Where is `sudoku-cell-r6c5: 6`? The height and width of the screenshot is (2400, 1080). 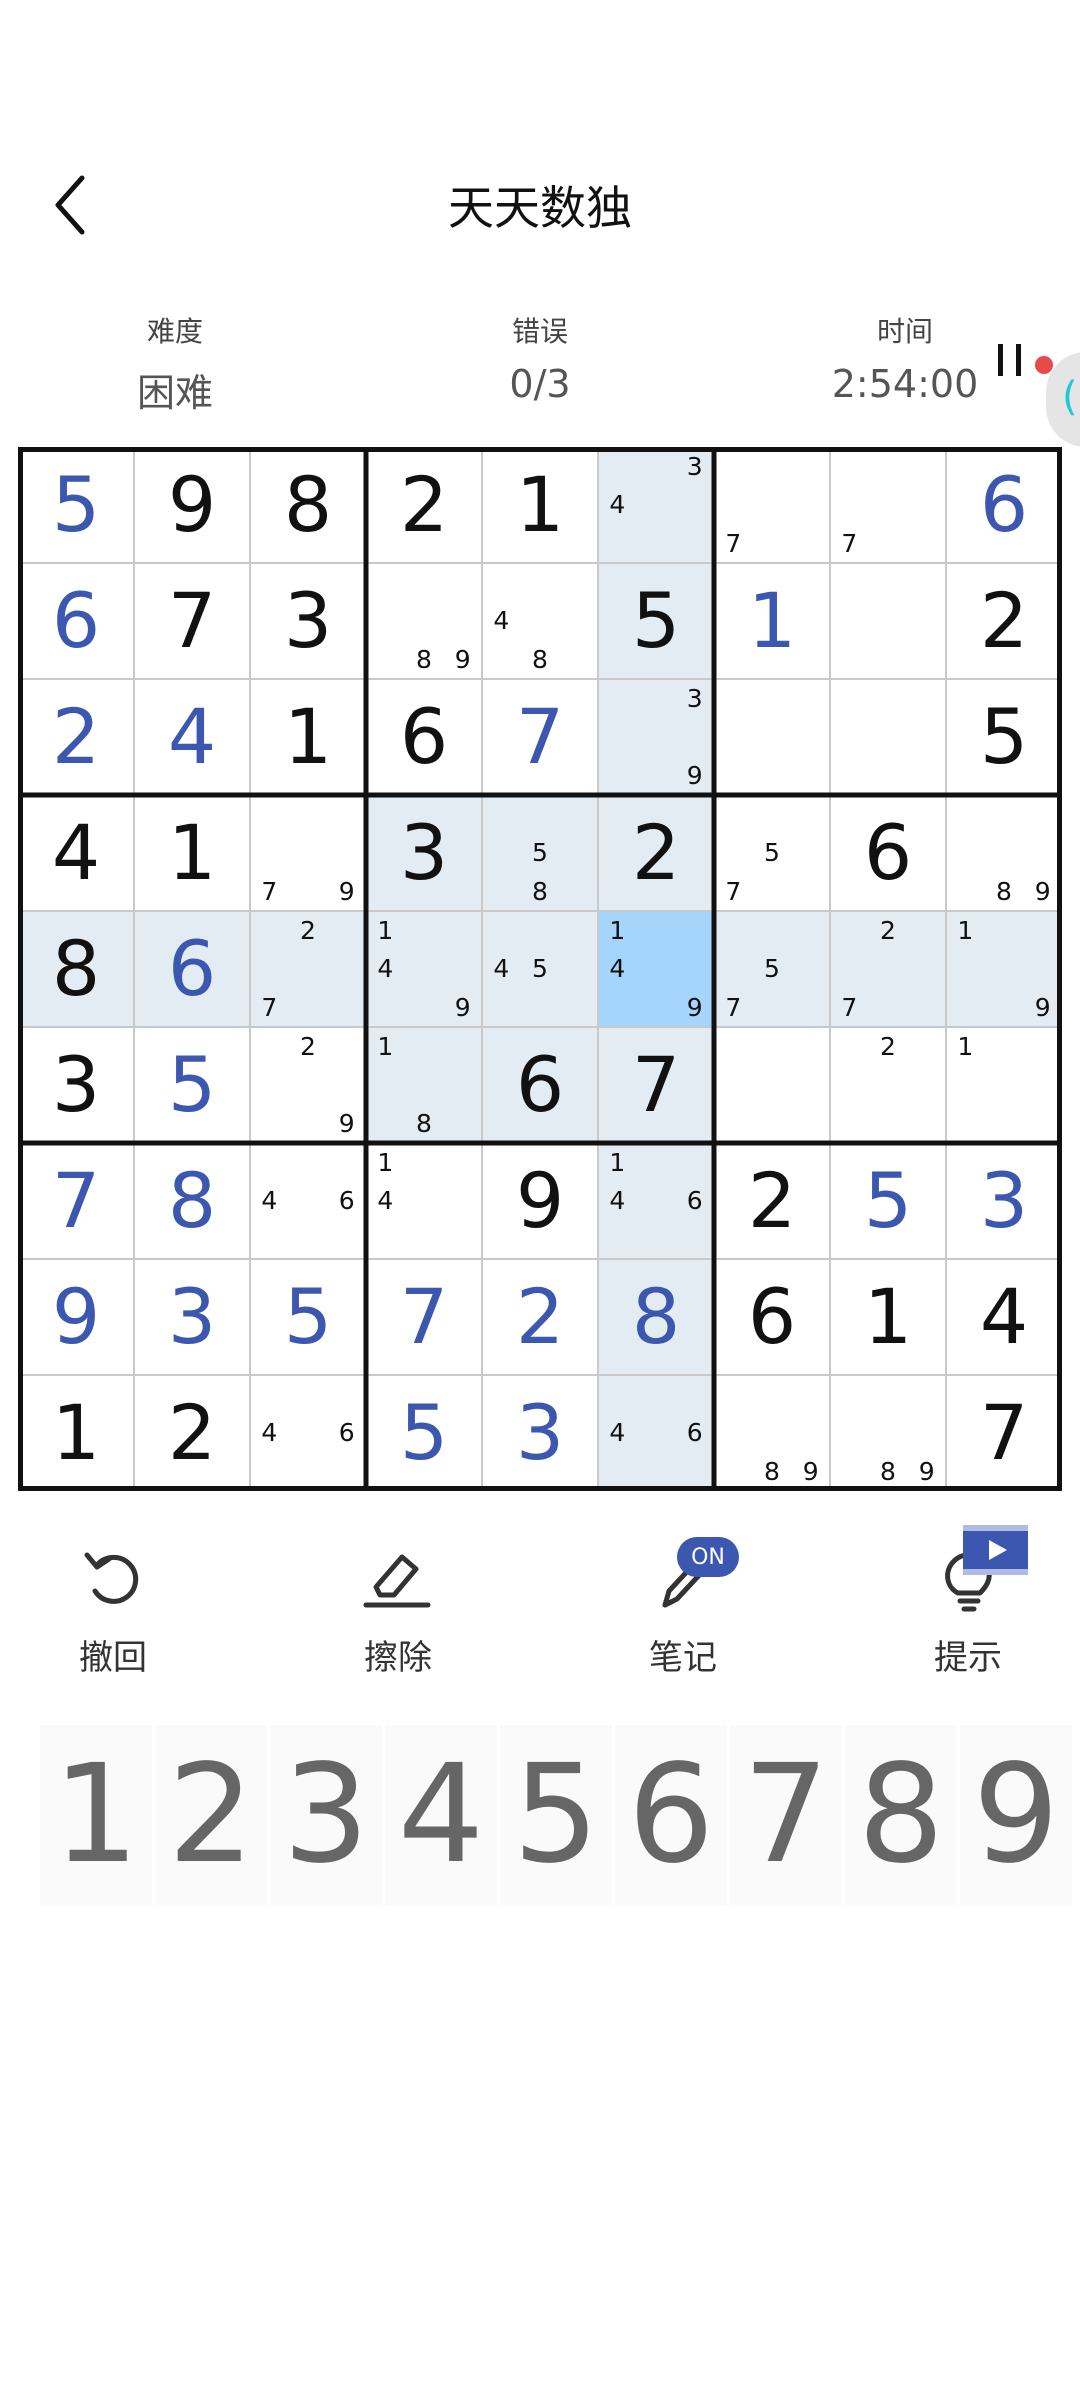
sudoku-cell-r6c5: 6 is located at coordinates (540, 1085).